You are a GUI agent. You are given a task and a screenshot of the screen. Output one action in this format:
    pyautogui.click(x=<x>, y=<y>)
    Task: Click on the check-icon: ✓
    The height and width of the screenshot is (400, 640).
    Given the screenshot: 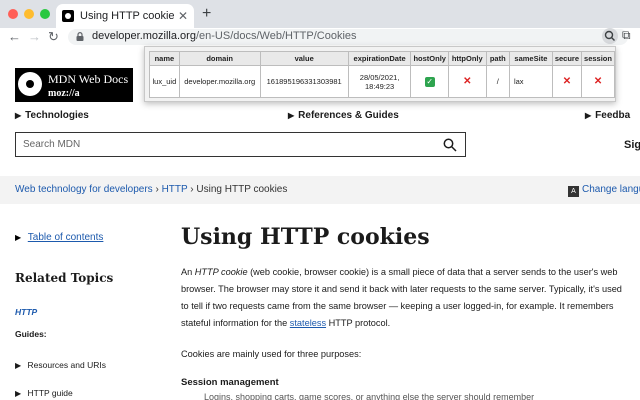 What is the action you would take?
    pyautogui.click(x=429, y=81)
    